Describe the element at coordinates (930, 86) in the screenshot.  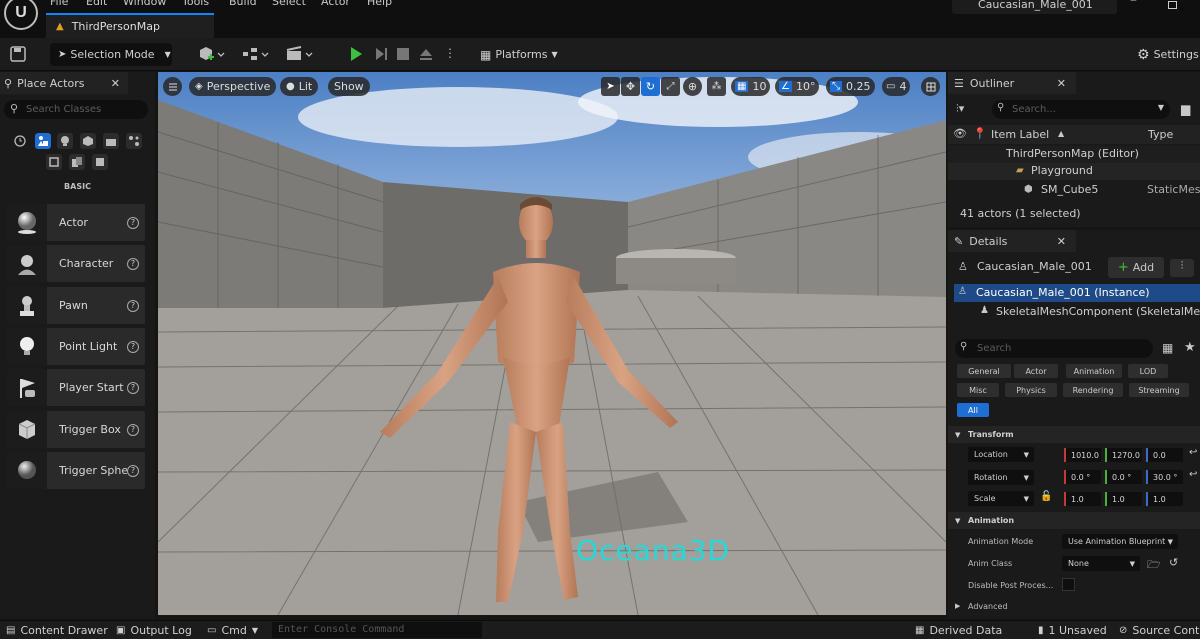
I see `maximize-viewport-icon` at that location.